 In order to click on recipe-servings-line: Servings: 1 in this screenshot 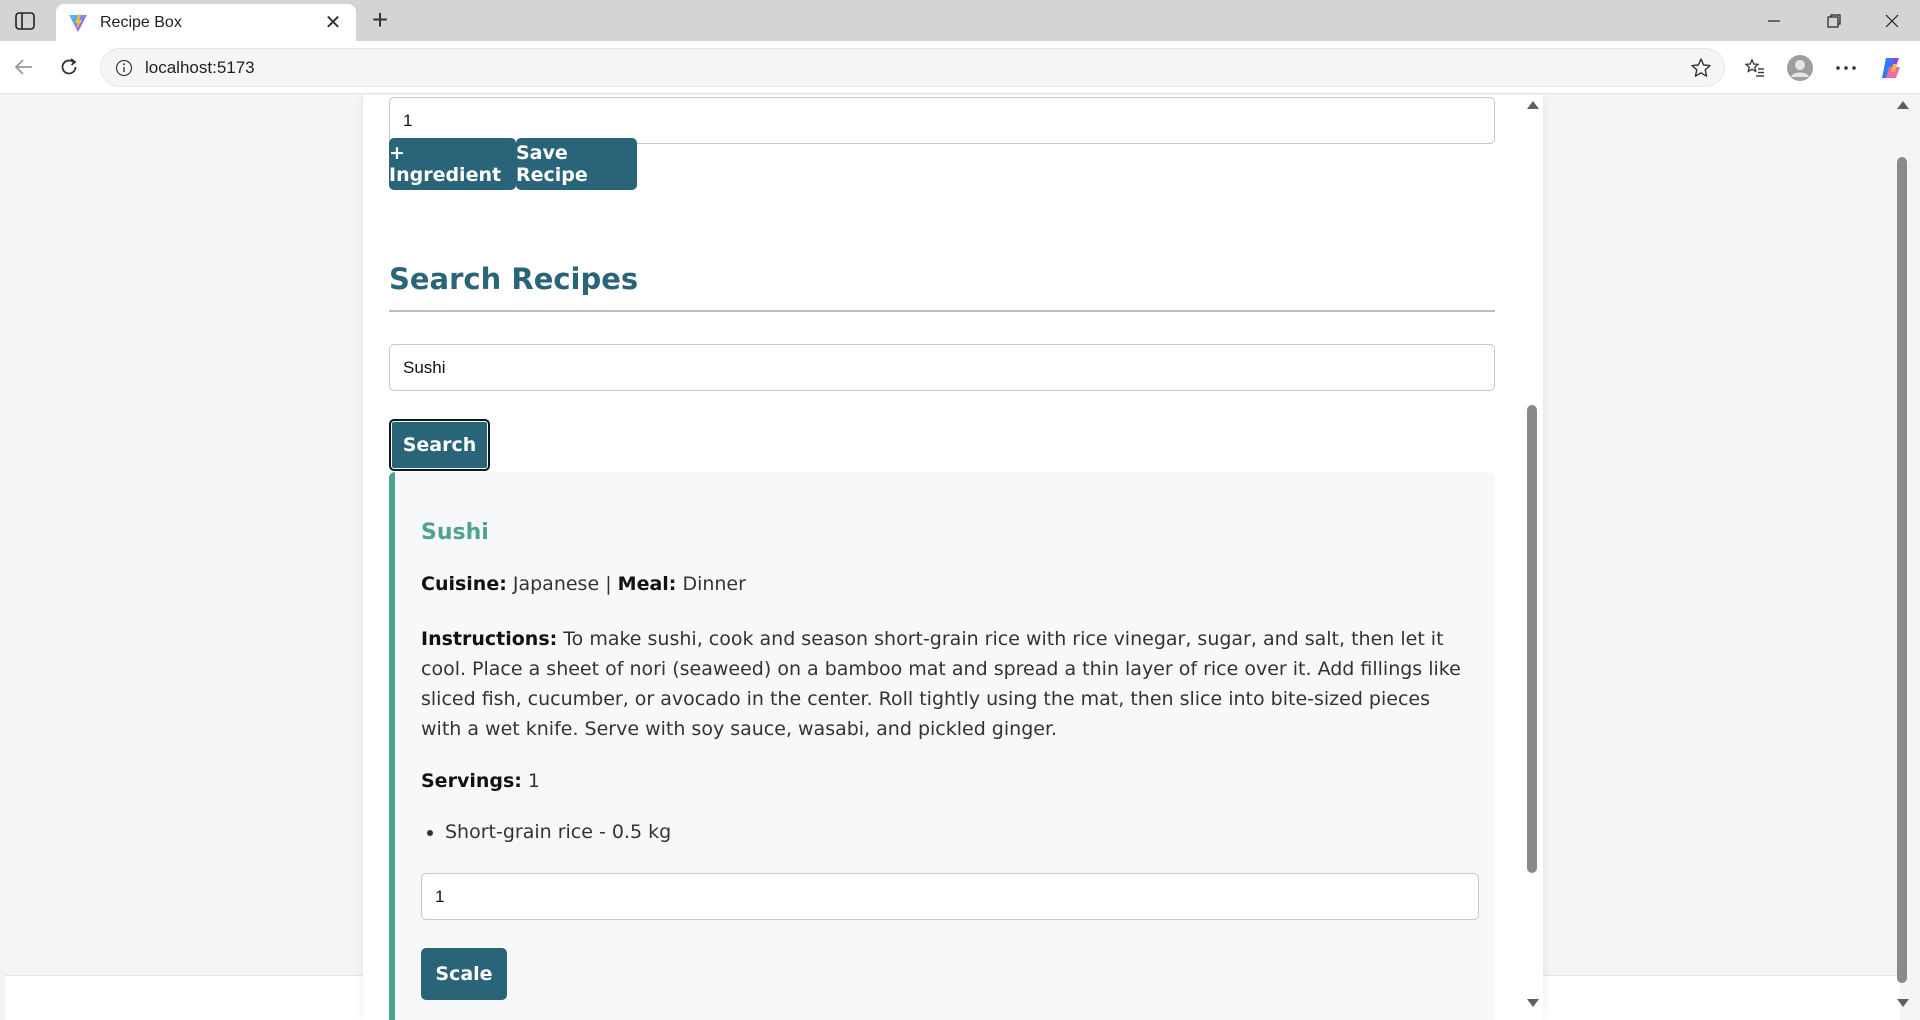, I will do `click(480, 781)`.